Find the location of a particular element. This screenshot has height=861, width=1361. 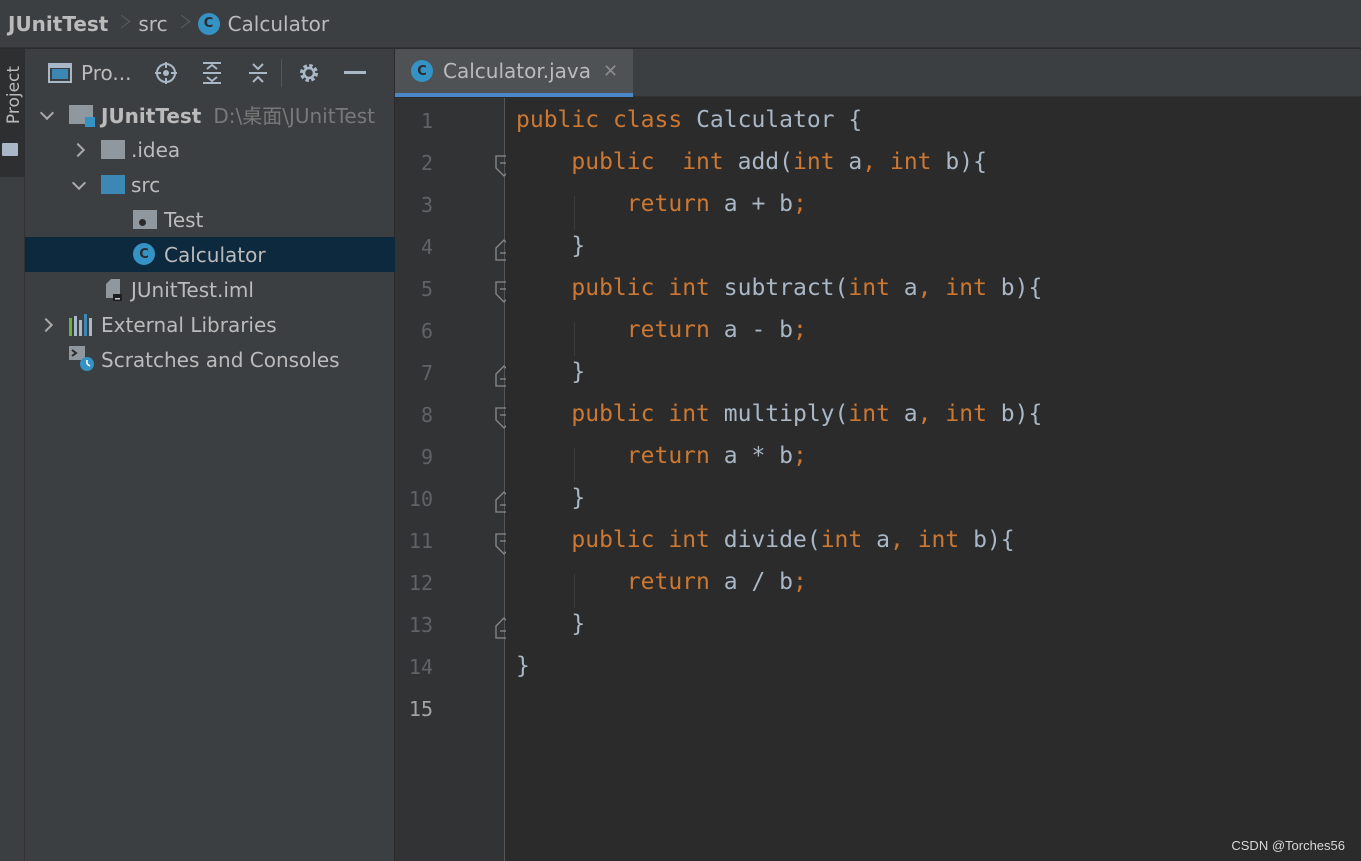

tree-item-label: External Libraries is located at coordinates (189, 324).